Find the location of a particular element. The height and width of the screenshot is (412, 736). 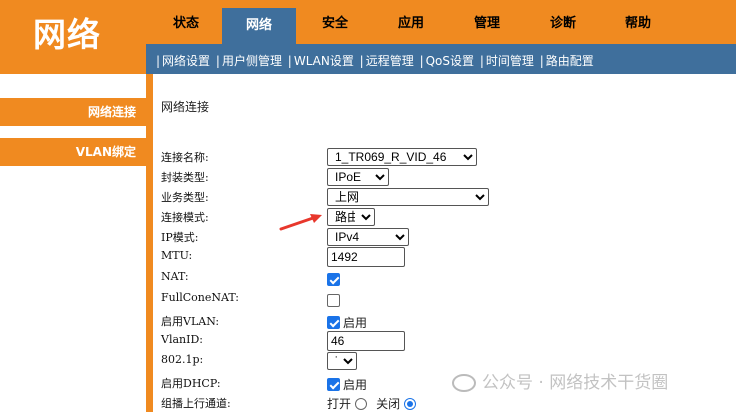

row-mtu: MTU: 1492 is located at coordinates (441, 256).